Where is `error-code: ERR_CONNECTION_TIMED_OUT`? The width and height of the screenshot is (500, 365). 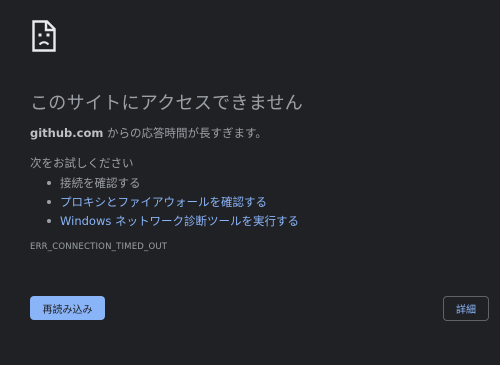 error-code: ERR_CONNECTION_TIMED_OUT is located at coordinates (99, 247).